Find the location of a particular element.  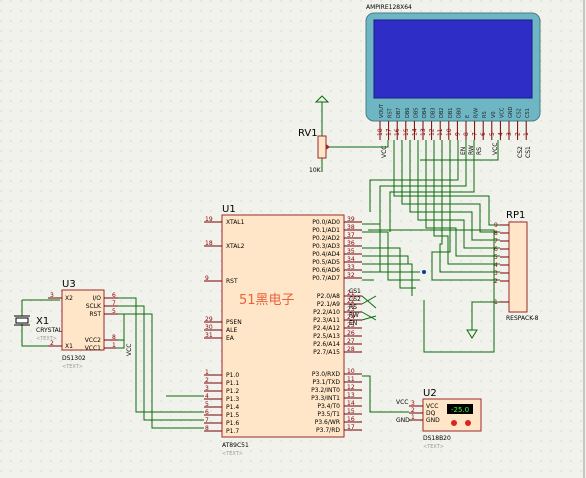

u2-pin-number: 1 is located at coordinates (413, 417).